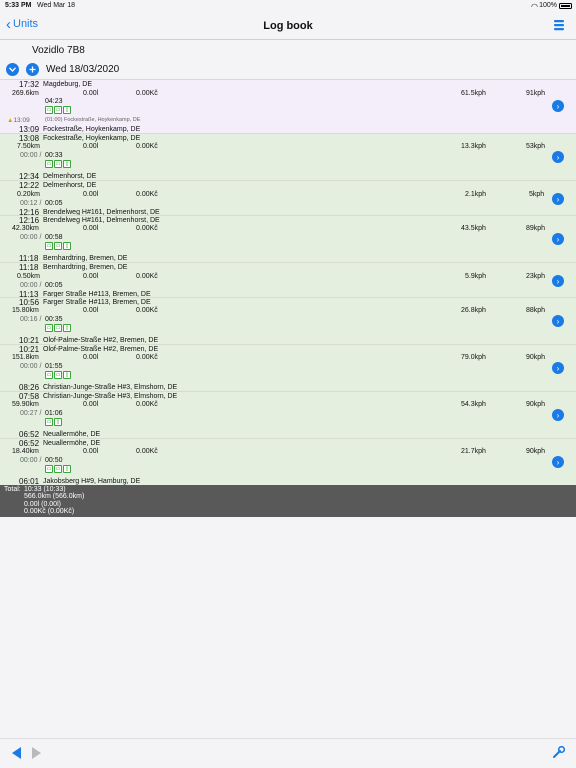 This screenshot has width=576, height=768. I want to click on plus-icon, so click(32, 69).